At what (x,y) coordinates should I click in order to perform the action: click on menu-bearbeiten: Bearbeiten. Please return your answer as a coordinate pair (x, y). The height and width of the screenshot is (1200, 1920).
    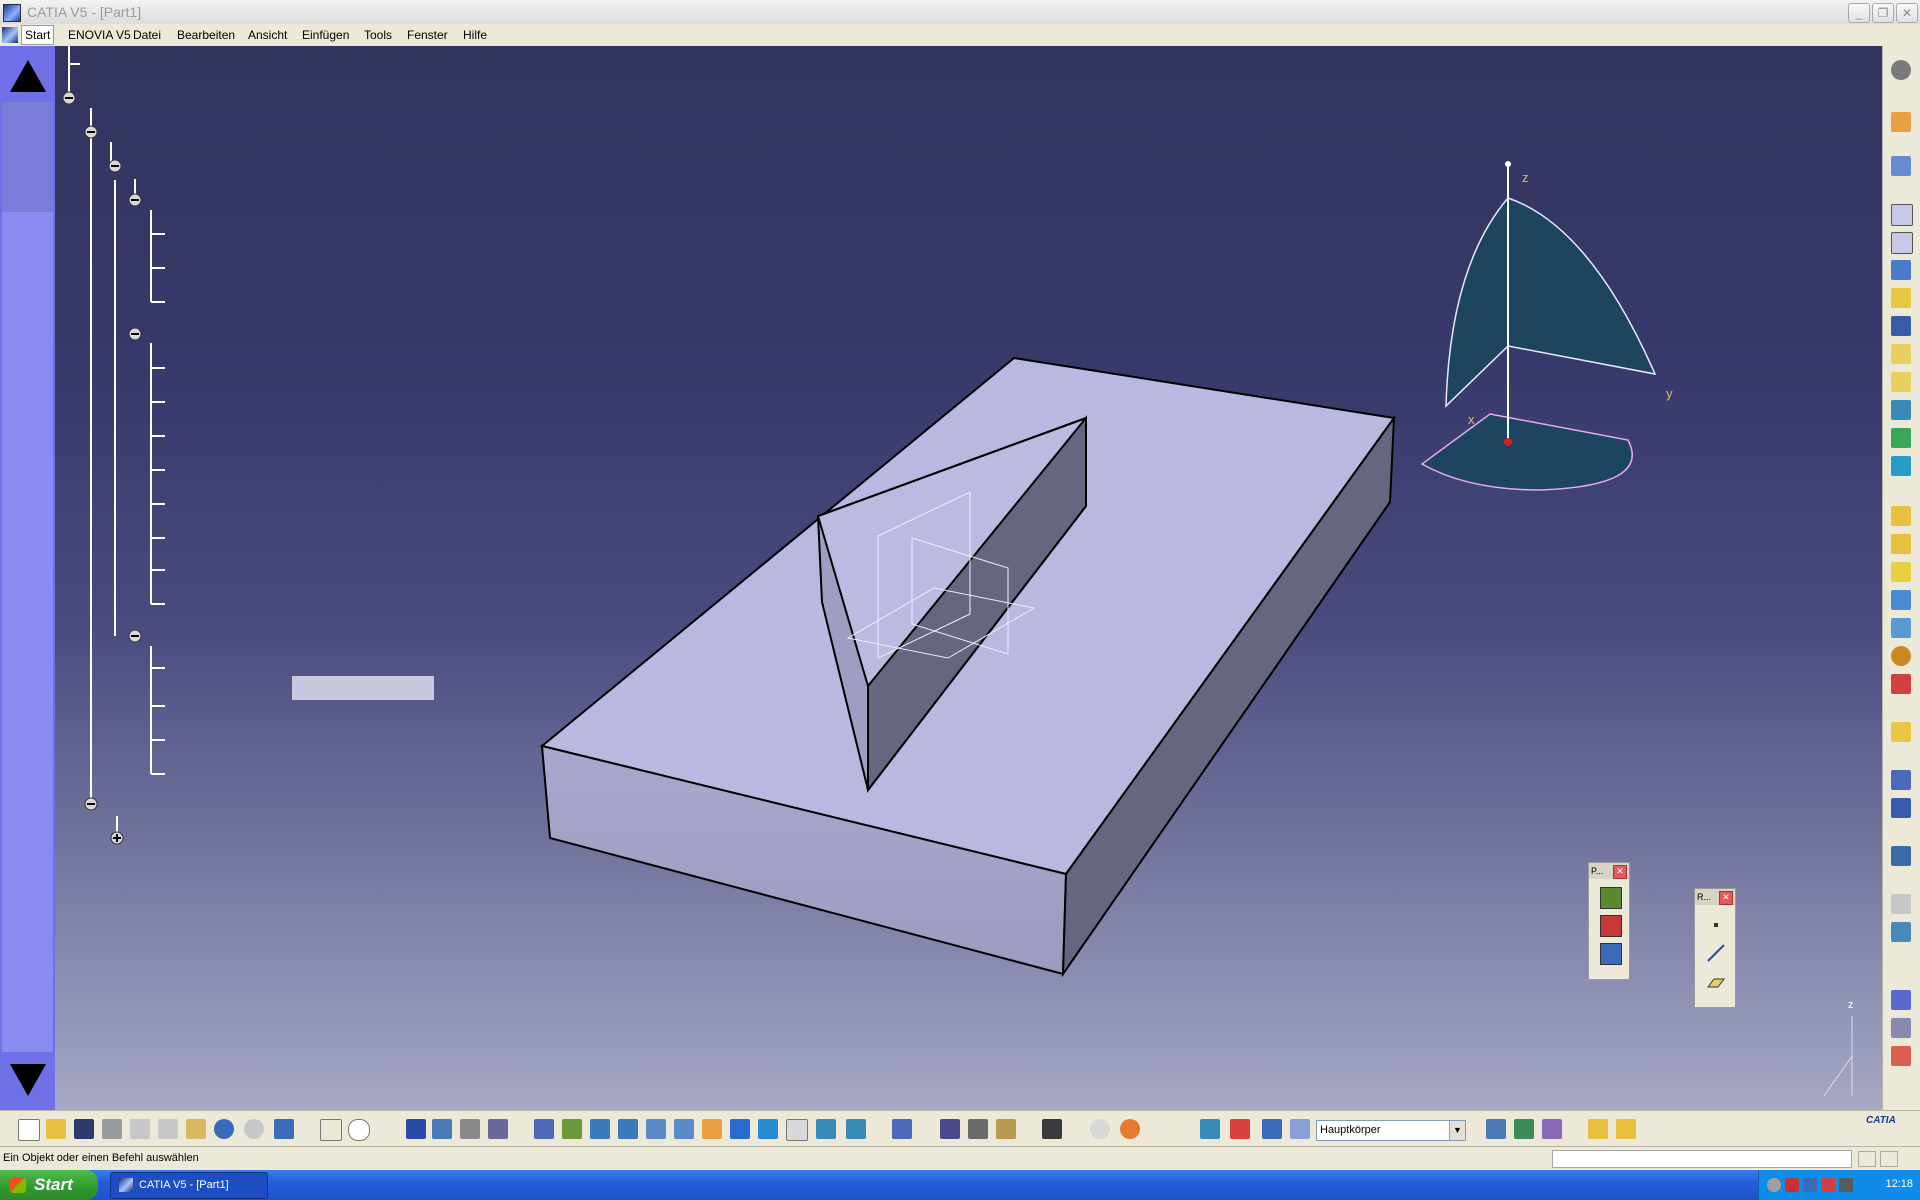
    Looking at the image, I should click on (206, 35).